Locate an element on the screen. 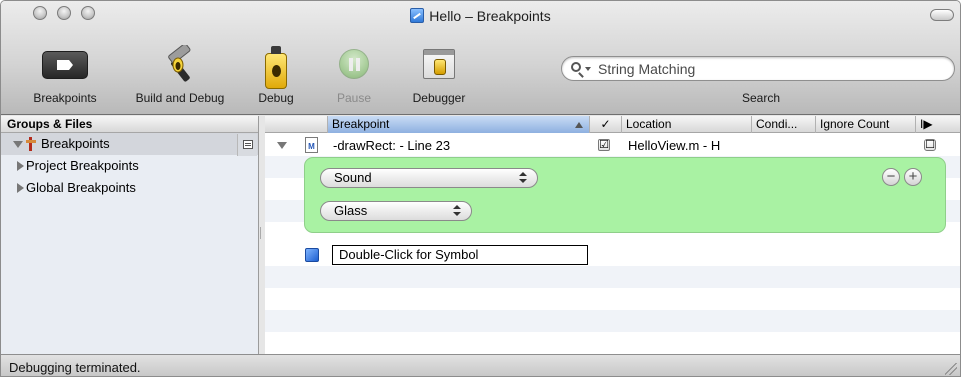 This screenshot has height=377, width=961. breakpoints-button: Breakpoints is located at coordinates (65, 76).